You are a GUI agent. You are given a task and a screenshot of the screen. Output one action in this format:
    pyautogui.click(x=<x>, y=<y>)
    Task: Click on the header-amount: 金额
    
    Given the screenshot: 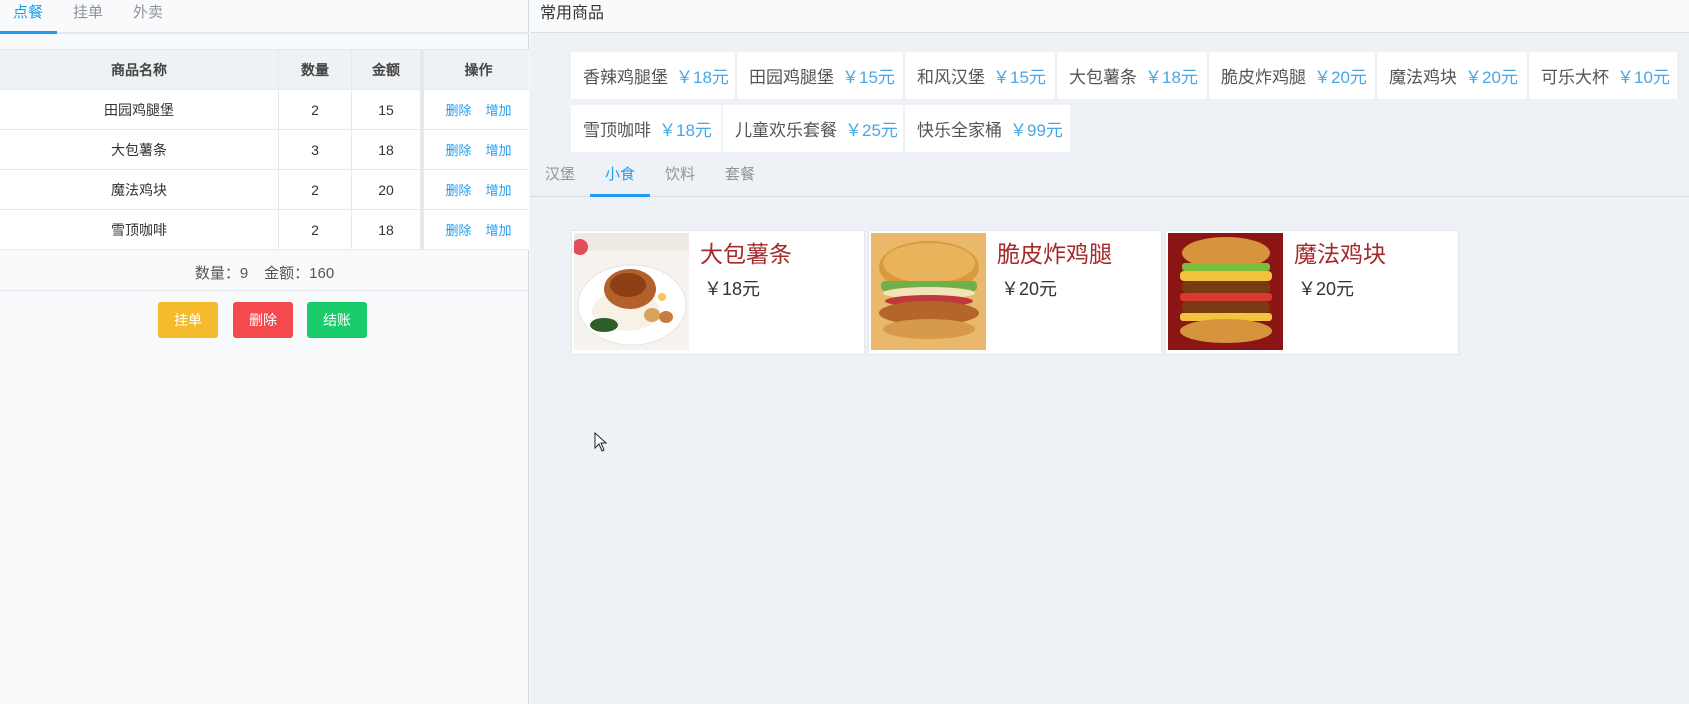 What is the action you would take?
    pyautogui.click(x=388, y=69)
    